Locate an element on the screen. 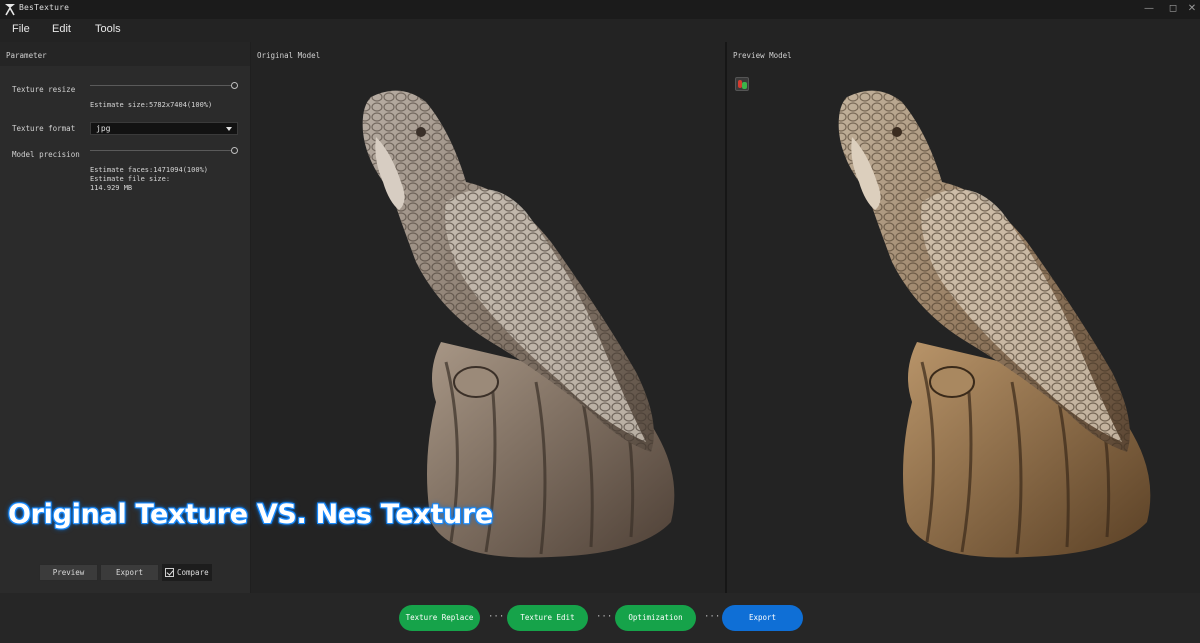  menu-edit: Edit is located at coordinates (61, 29).